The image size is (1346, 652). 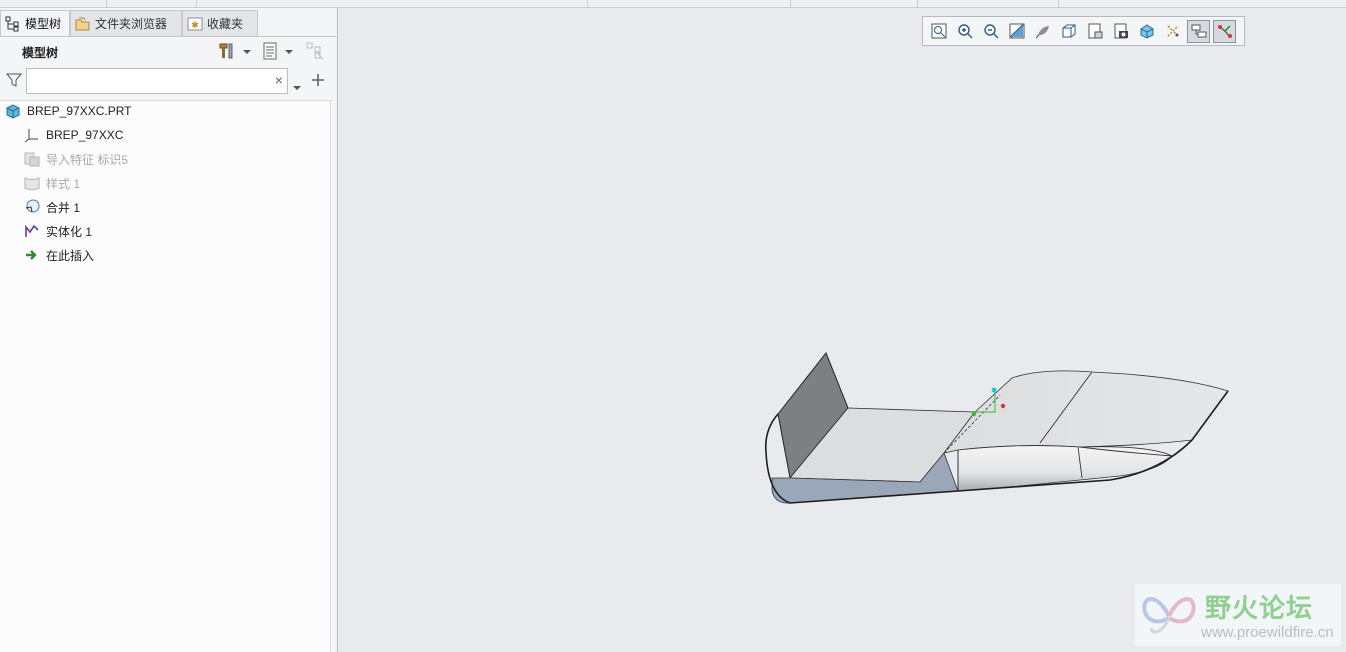 I want to click on model-3d-view, so click(x=996, y=428).